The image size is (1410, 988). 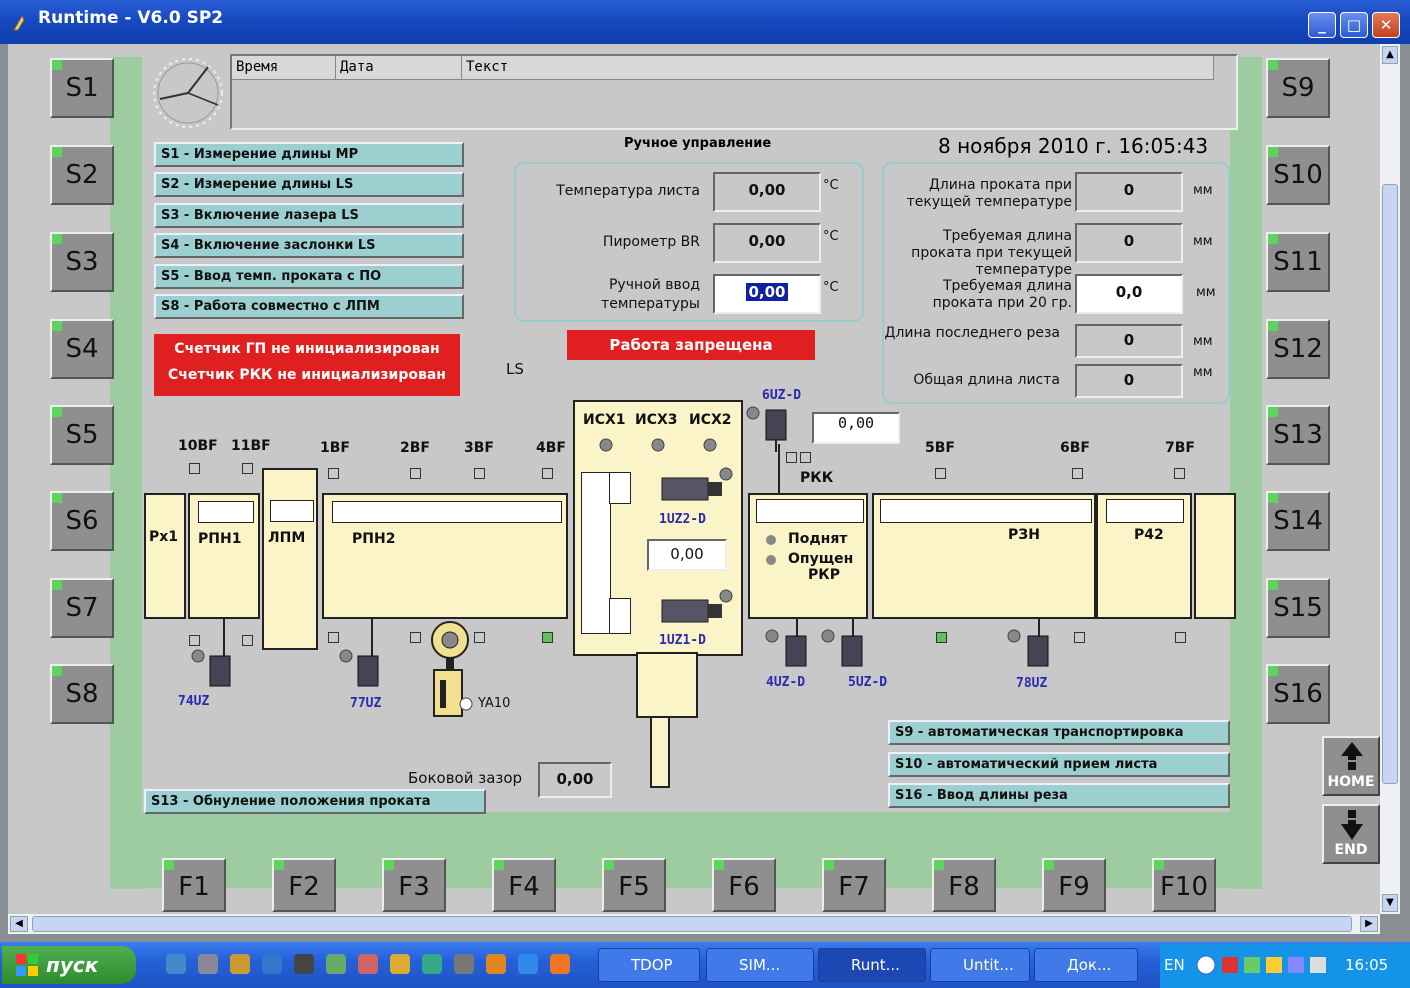 I want to click on scroll-left-icon: ◀, so click(x=19, y=924).